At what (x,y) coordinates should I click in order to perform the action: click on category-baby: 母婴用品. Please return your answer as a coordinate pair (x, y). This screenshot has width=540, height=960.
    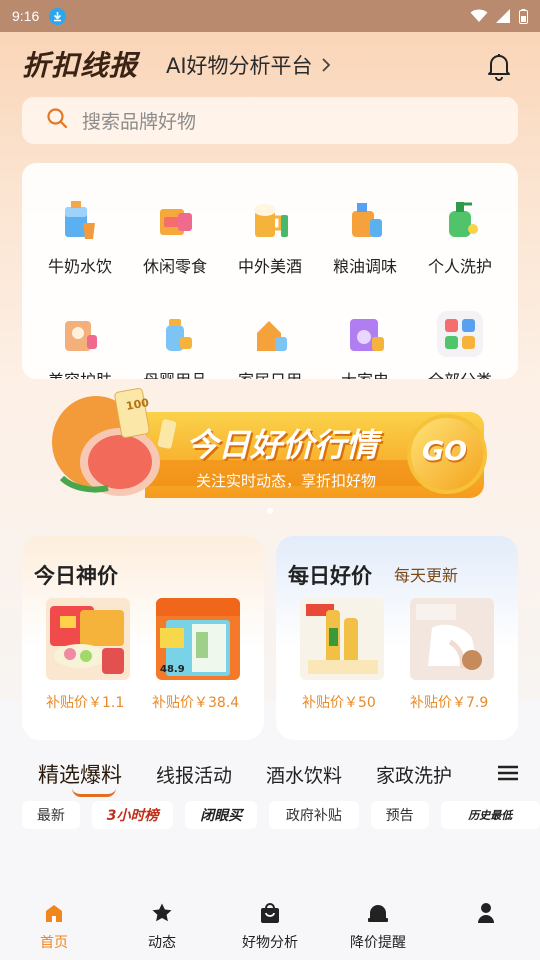
    Looking at the image, I should click on (175, 345).